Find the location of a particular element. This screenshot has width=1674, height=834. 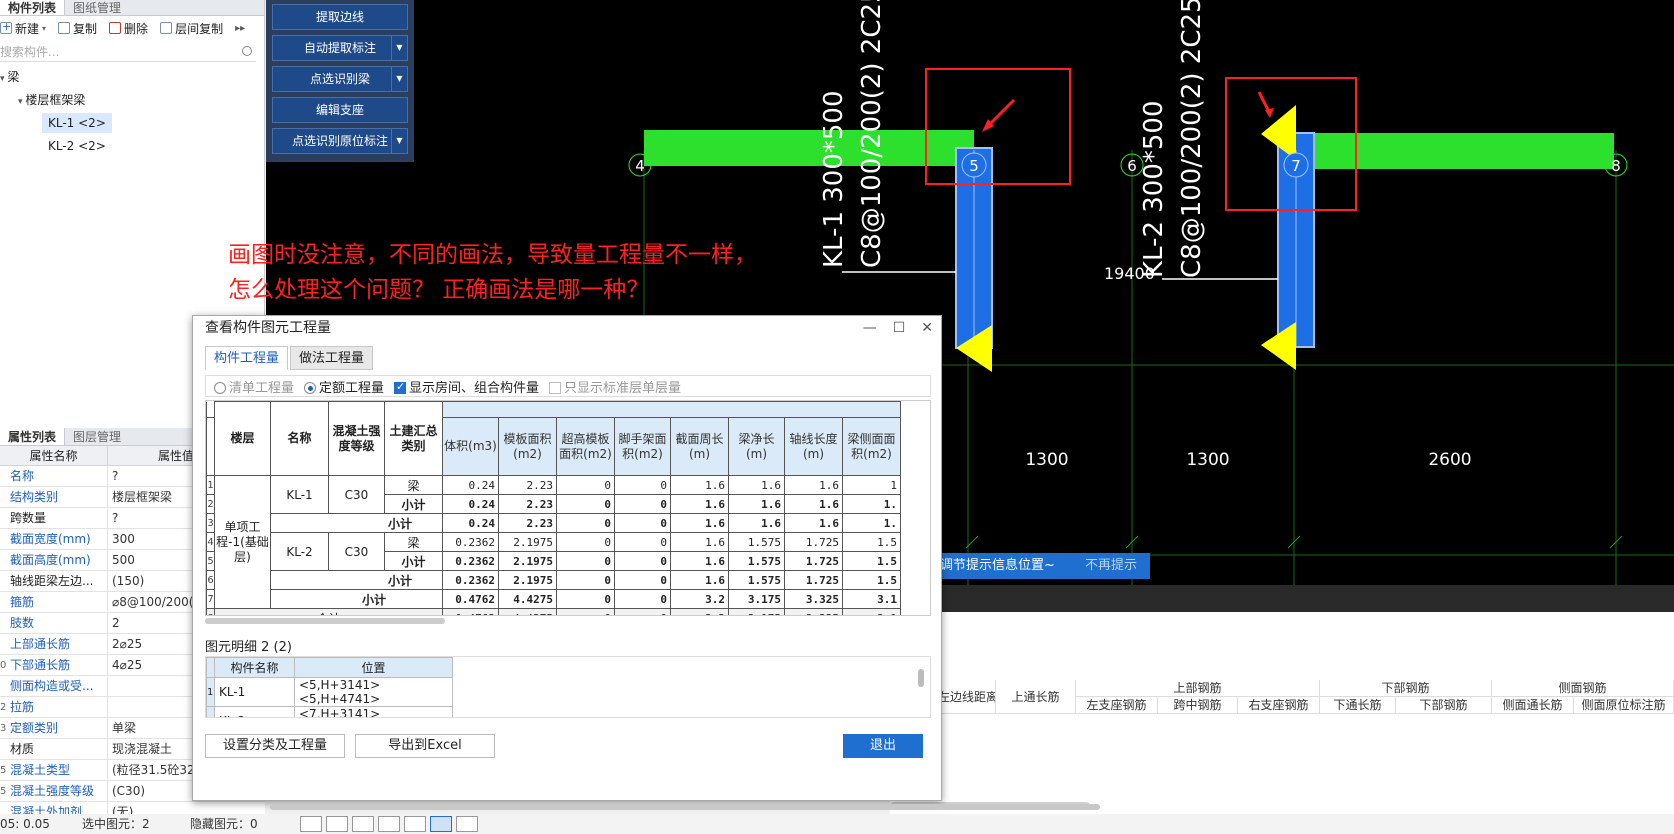

hint-text: 调节提示信息位置~ is located at coordinates (997, 565).